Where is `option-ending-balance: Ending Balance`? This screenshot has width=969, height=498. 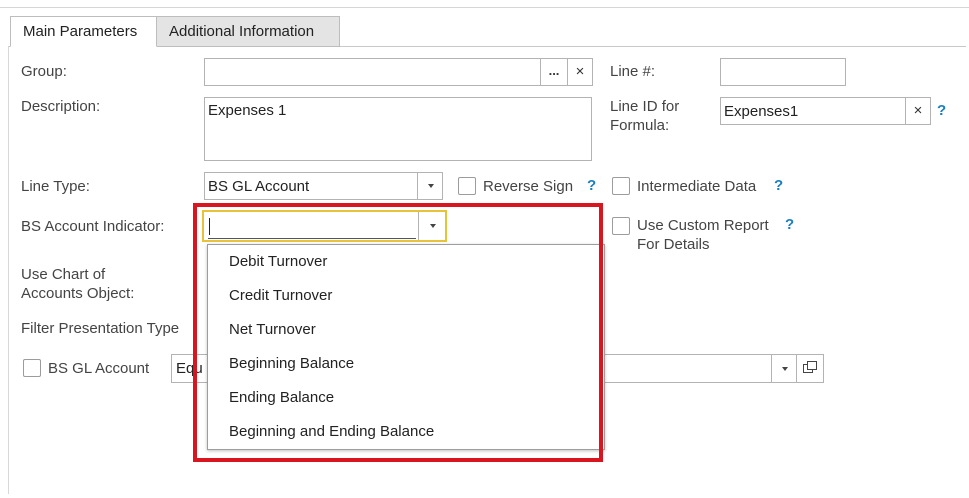 option-ending-balance: Ending Balance is located at coordinates (406, 398).